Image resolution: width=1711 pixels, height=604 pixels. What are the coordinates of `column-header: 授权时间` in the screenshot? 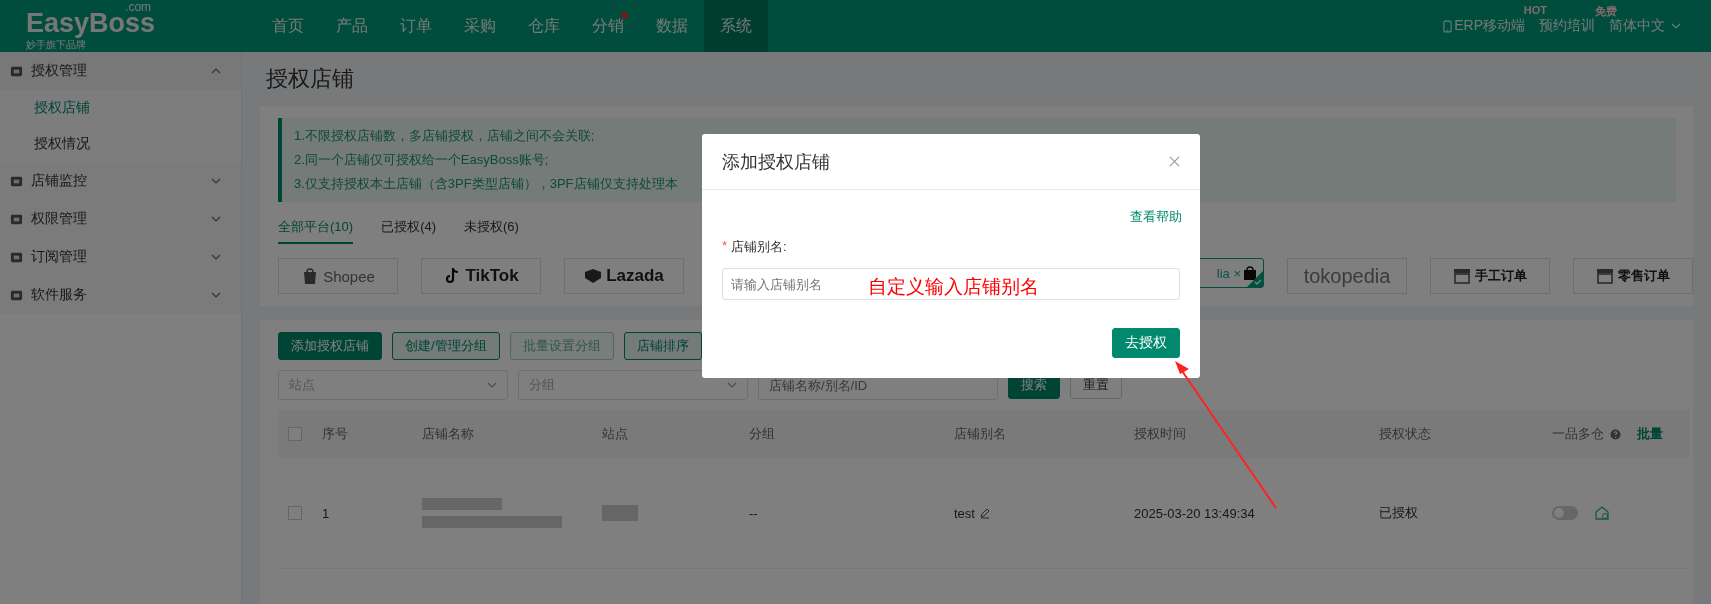 It's located at (1160, 434).